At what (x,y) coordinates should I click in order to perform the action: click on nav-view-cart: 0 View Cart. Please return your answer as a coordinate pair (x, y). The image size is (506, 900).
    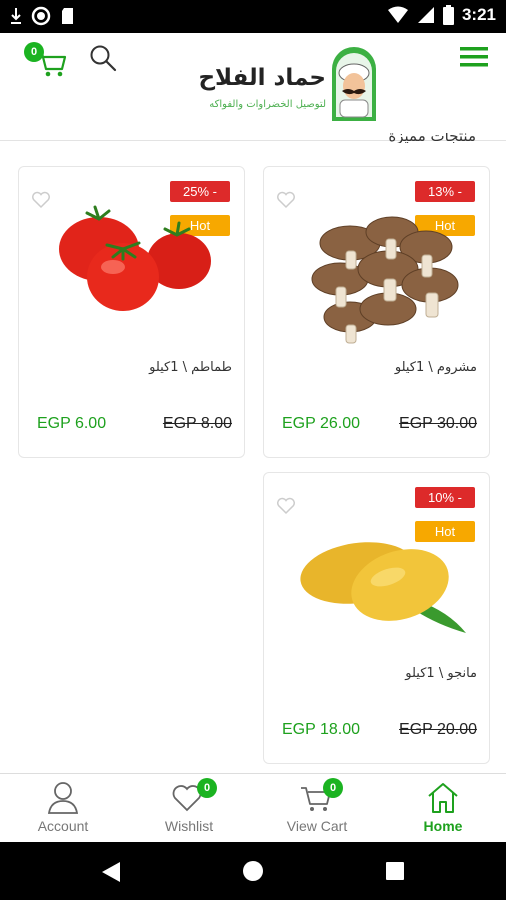
    Looking at the image, I should click on (317, 806).